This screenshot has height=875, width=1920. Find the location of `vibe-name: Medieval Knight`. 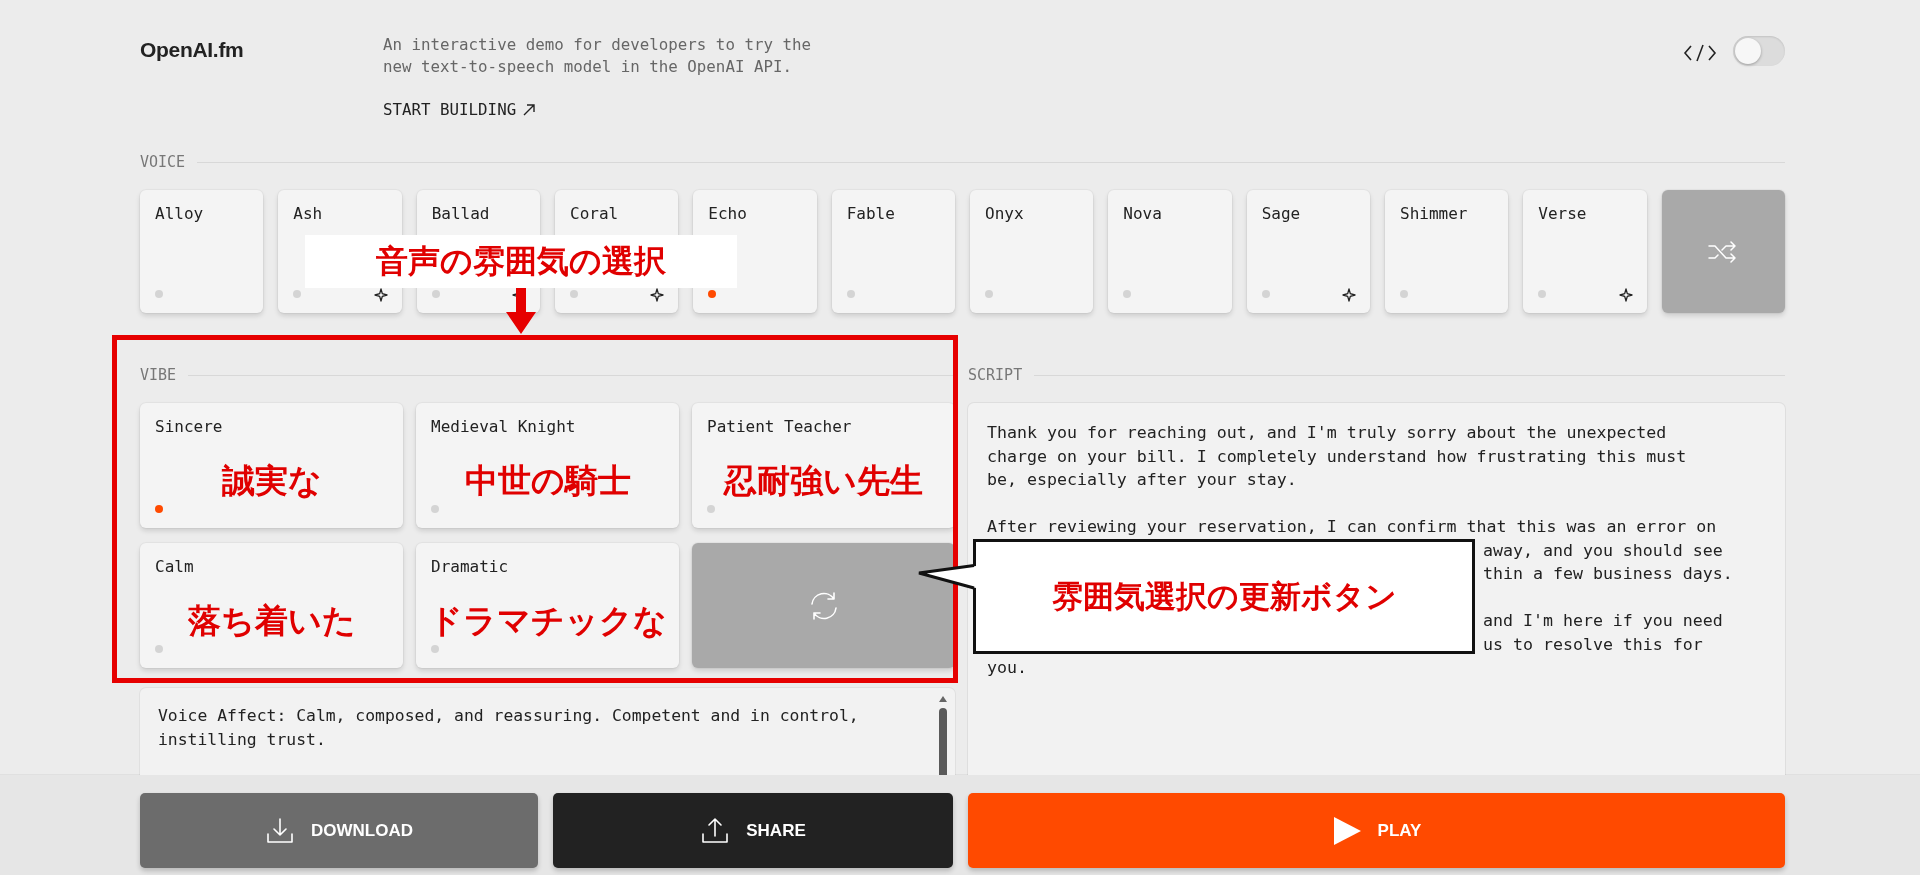

vibe-name: Medieval Knight is located at coordinates (503, 426).